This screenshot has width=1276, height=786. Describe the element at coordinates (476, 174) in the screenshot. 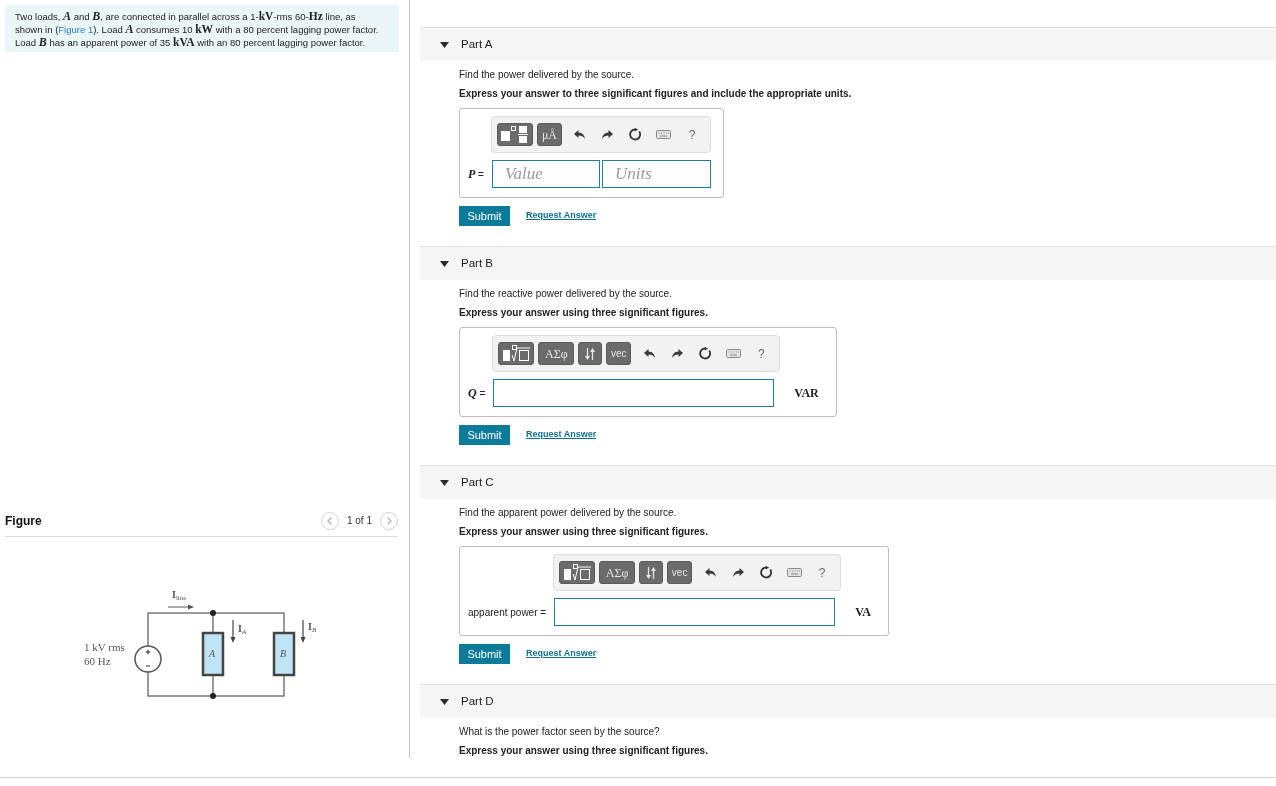

I see `answer-label: P =` at that location.